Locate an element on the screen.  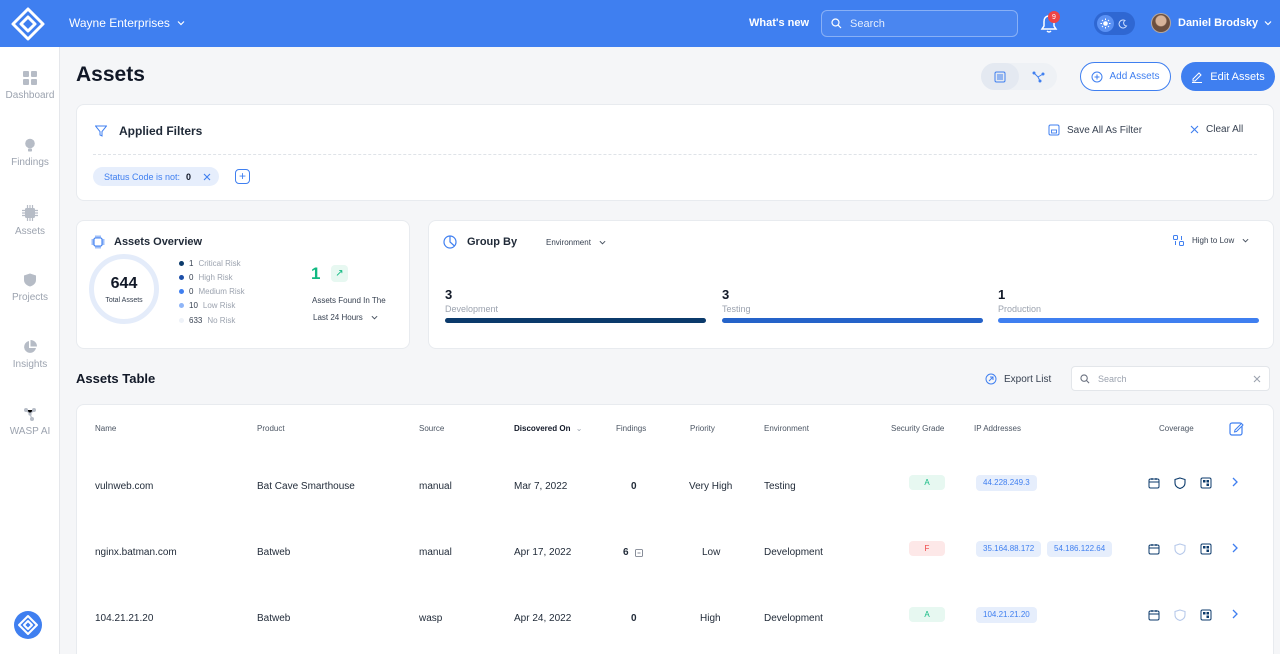
save-all-label: Save All As Filter is located at coordinates (1105, 130).